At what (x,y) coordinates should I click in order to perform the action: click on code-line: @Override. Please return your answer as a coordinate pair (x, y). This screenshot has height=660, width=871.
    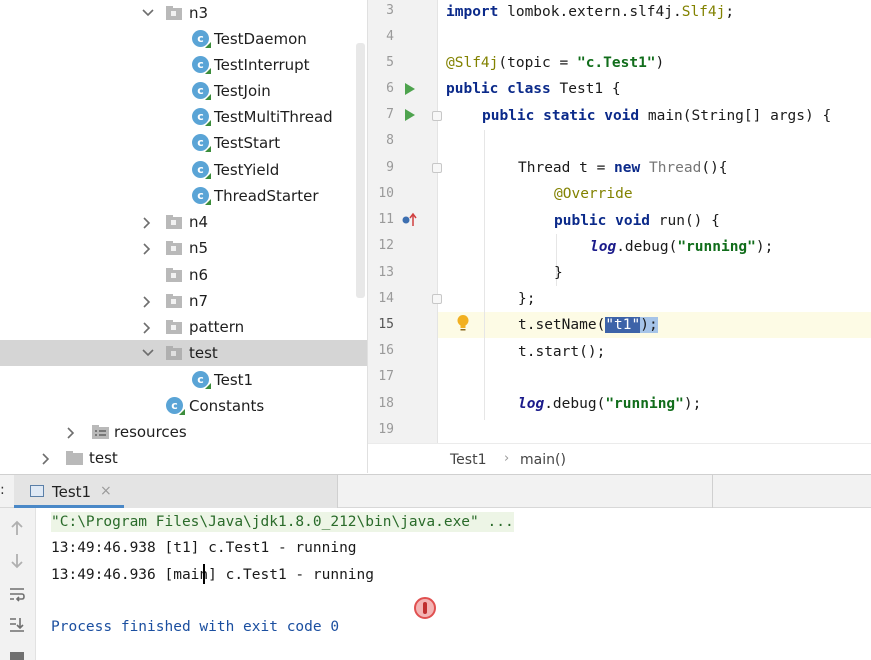
    Looking at the image, I should click on (593, 194).